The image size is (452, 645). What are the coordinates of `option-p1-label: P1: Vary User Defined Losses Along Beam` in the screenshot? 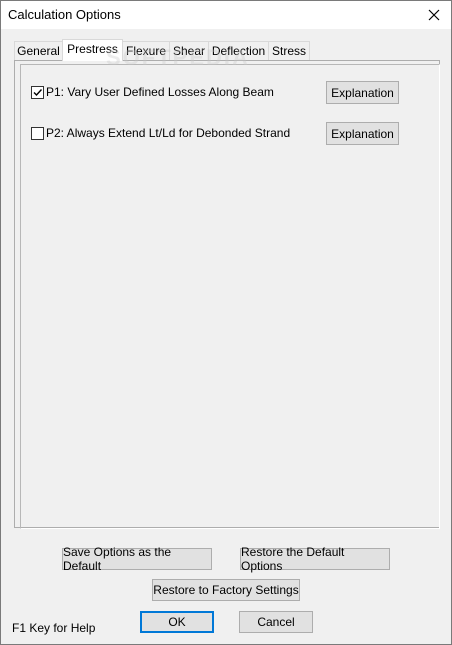 It's located at (160, 92).